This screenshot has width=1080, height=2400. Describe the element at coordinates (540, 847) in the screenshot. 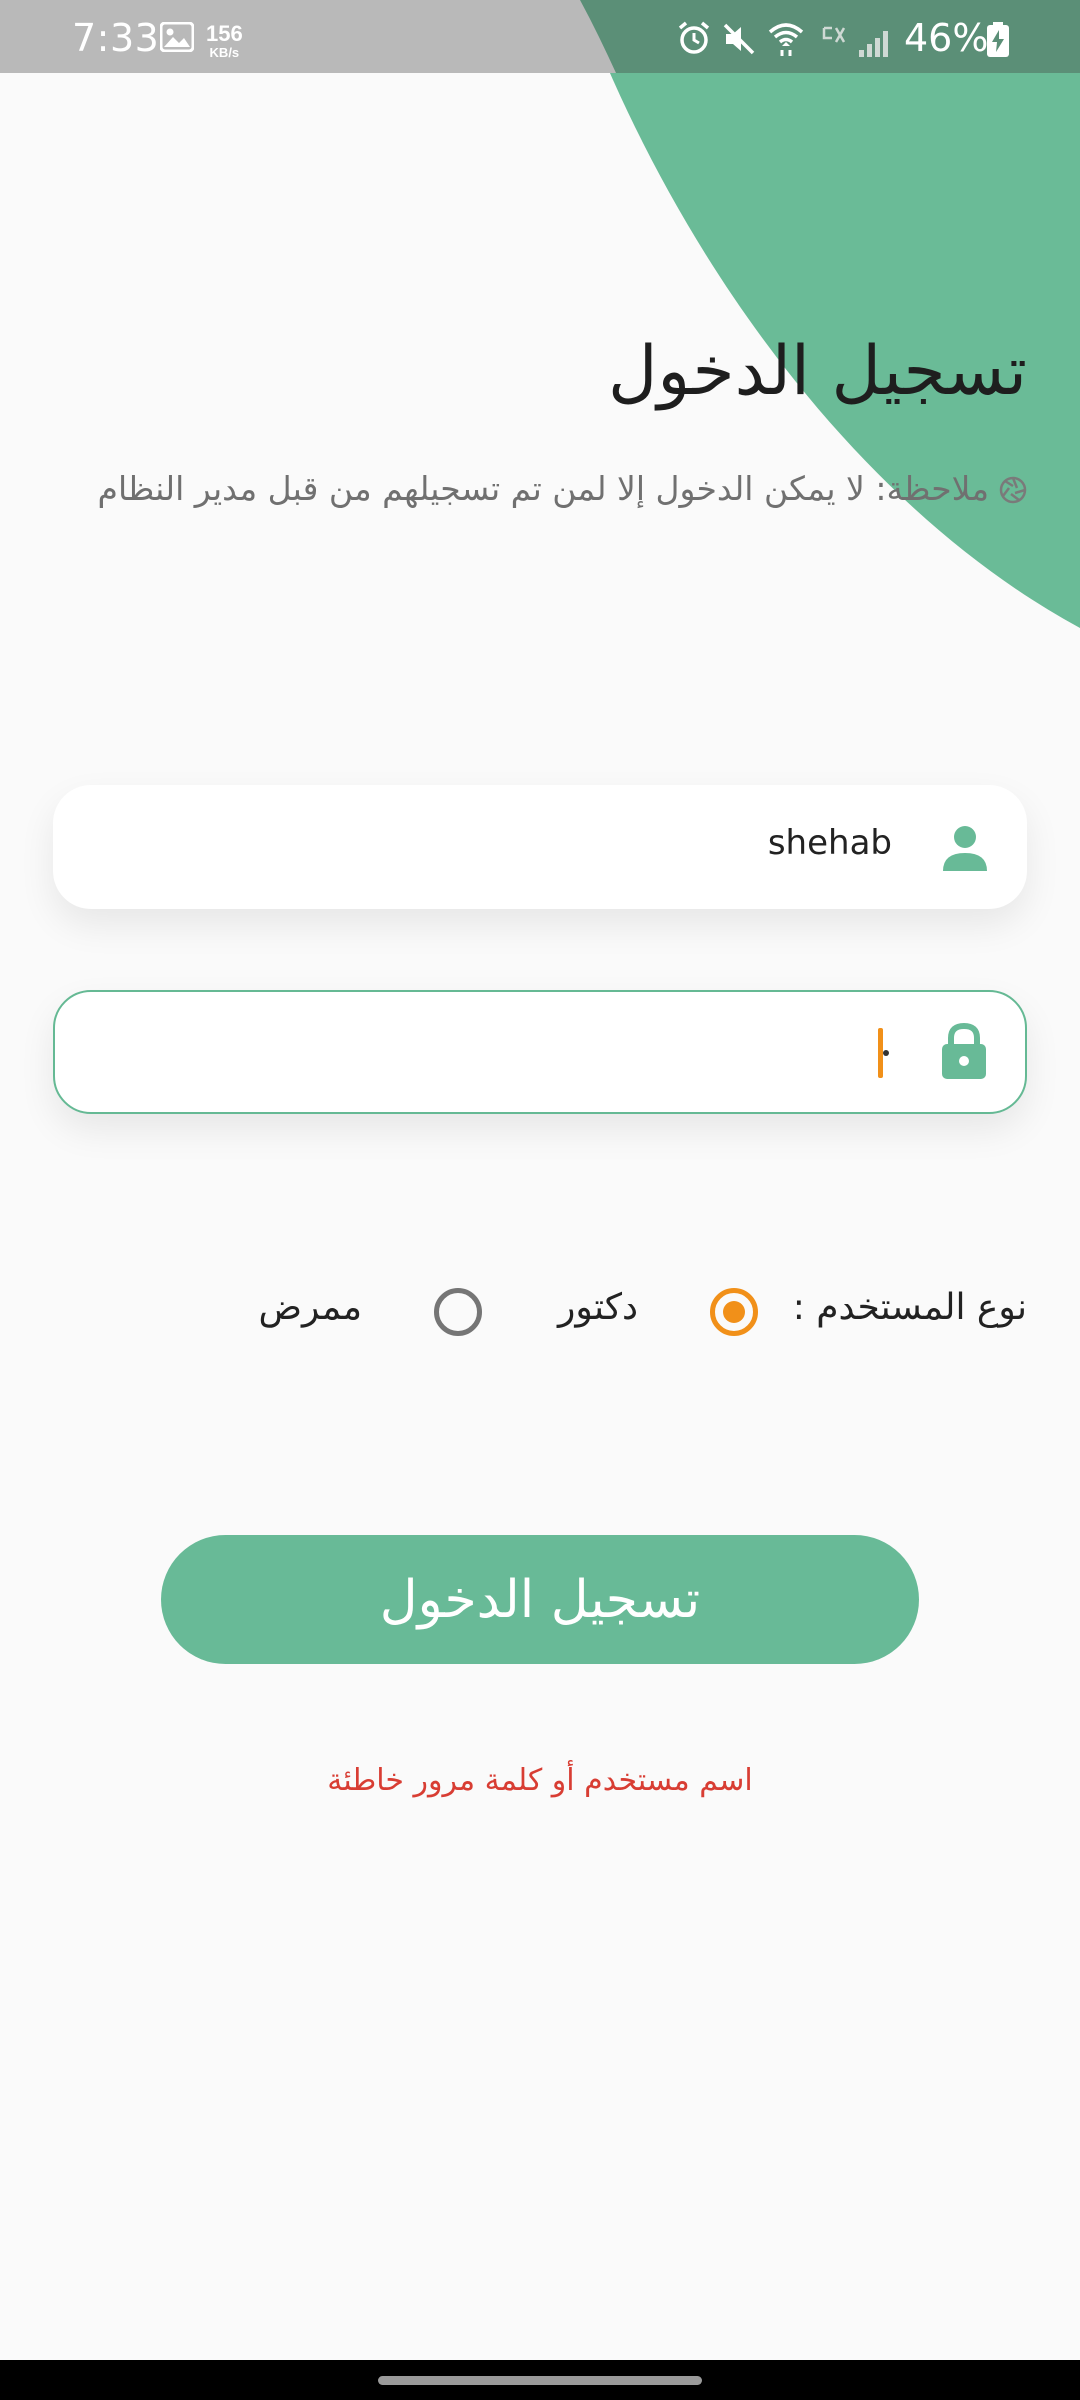

I see `username-field: shehab` at that location.